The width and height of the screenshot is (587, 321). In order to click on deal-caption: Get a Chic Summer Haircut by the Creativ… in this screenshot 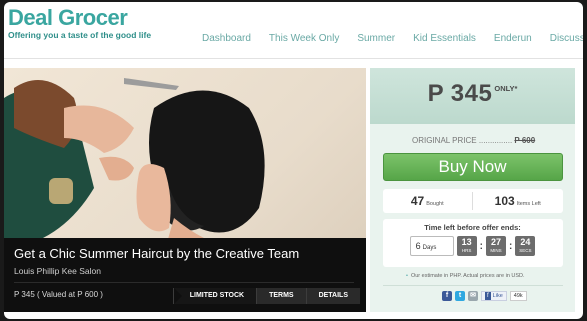, I will do `click(185, 275)`.